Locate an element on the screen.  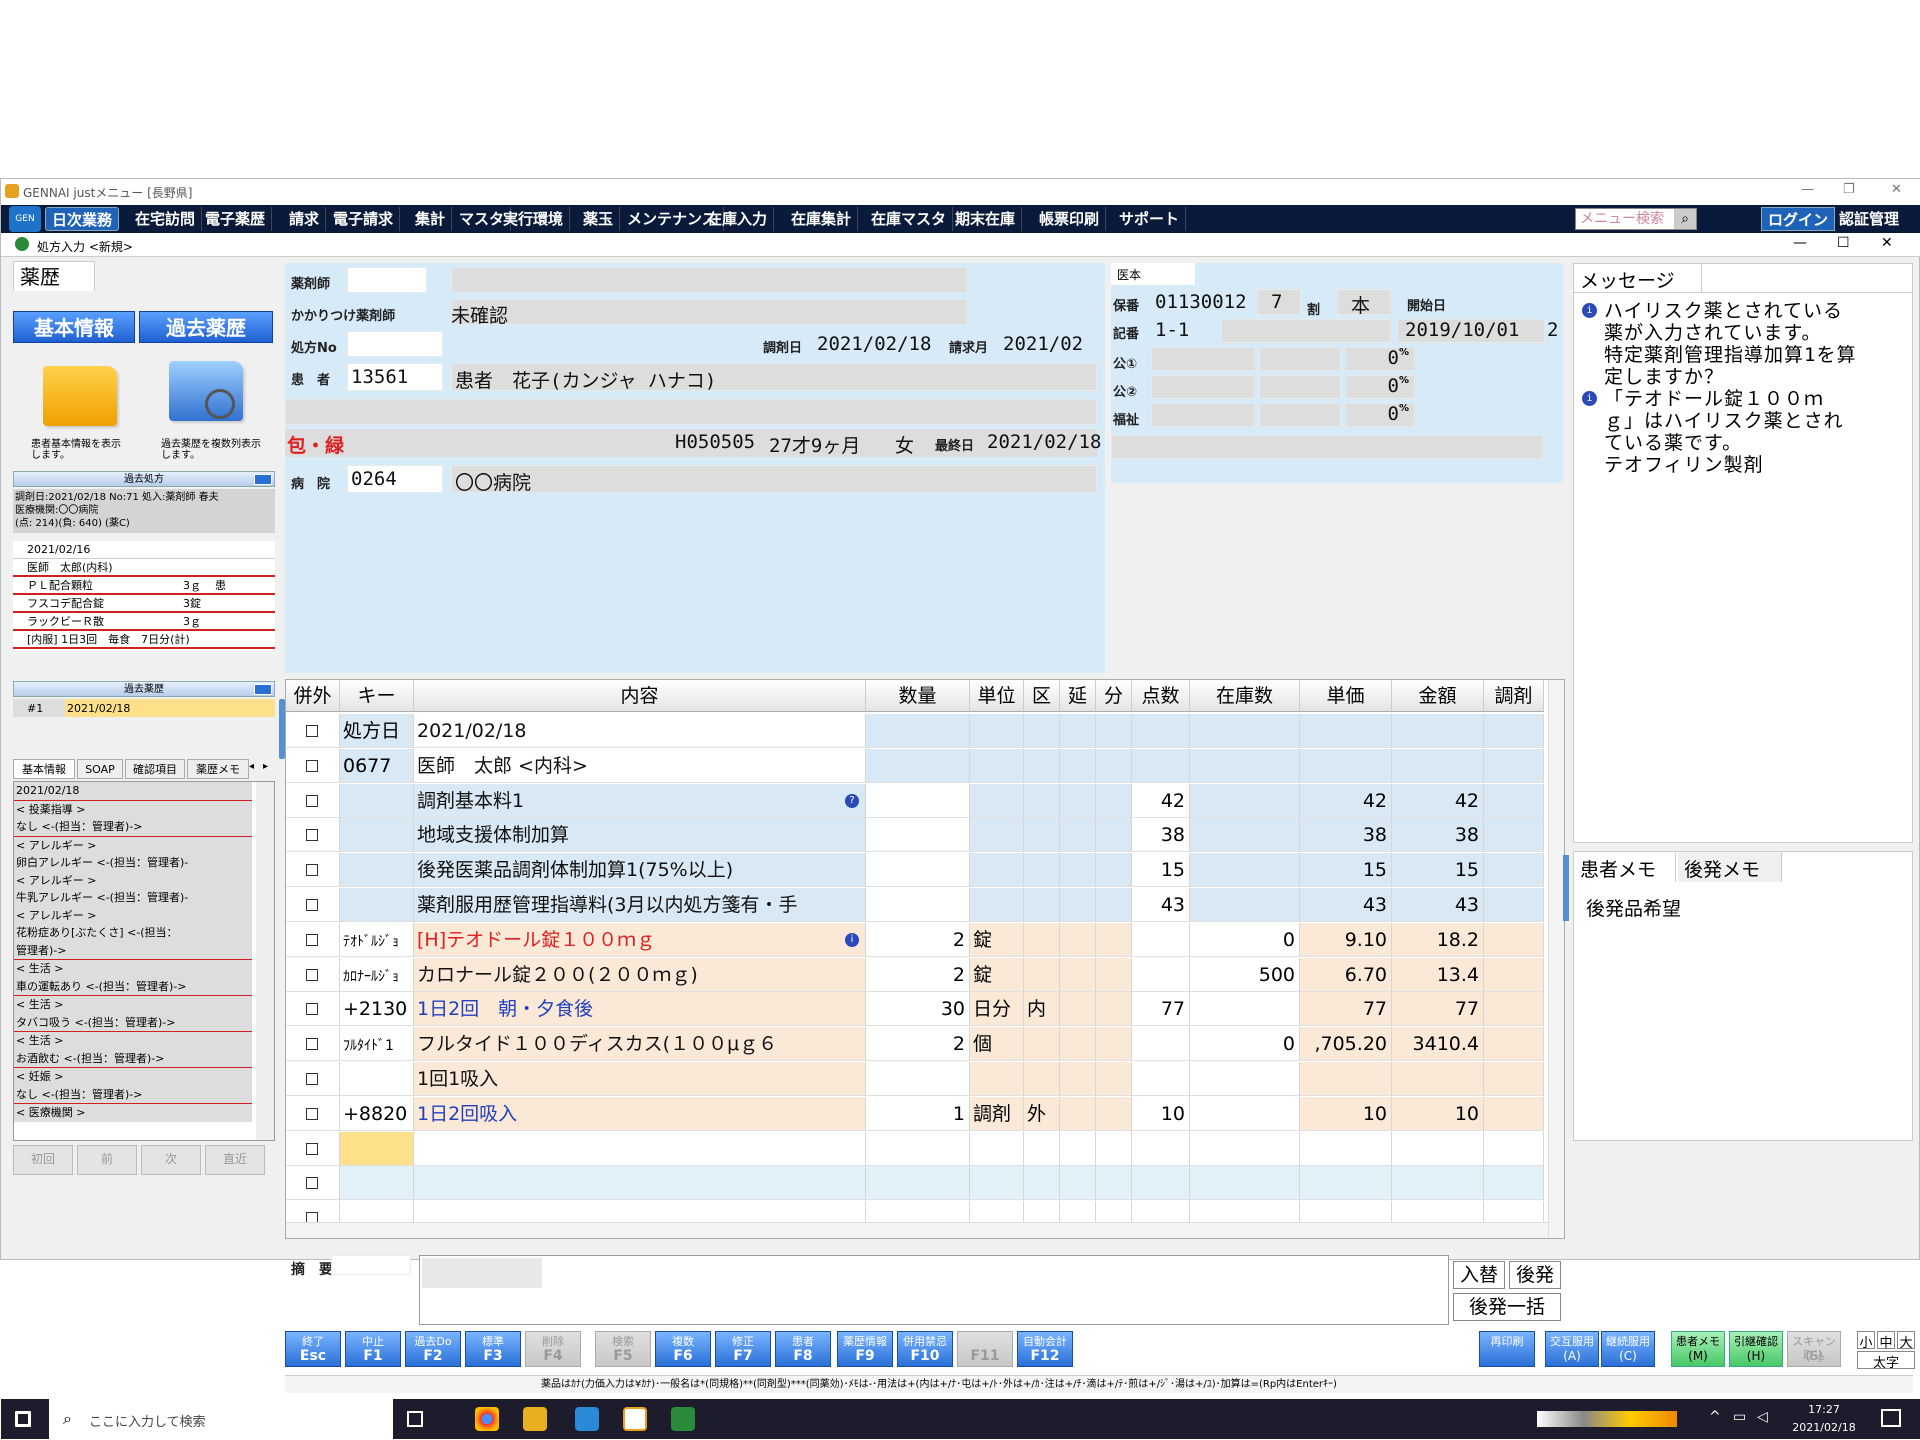
auth-button: 認証管理 is located at coordinates (1869, 219).